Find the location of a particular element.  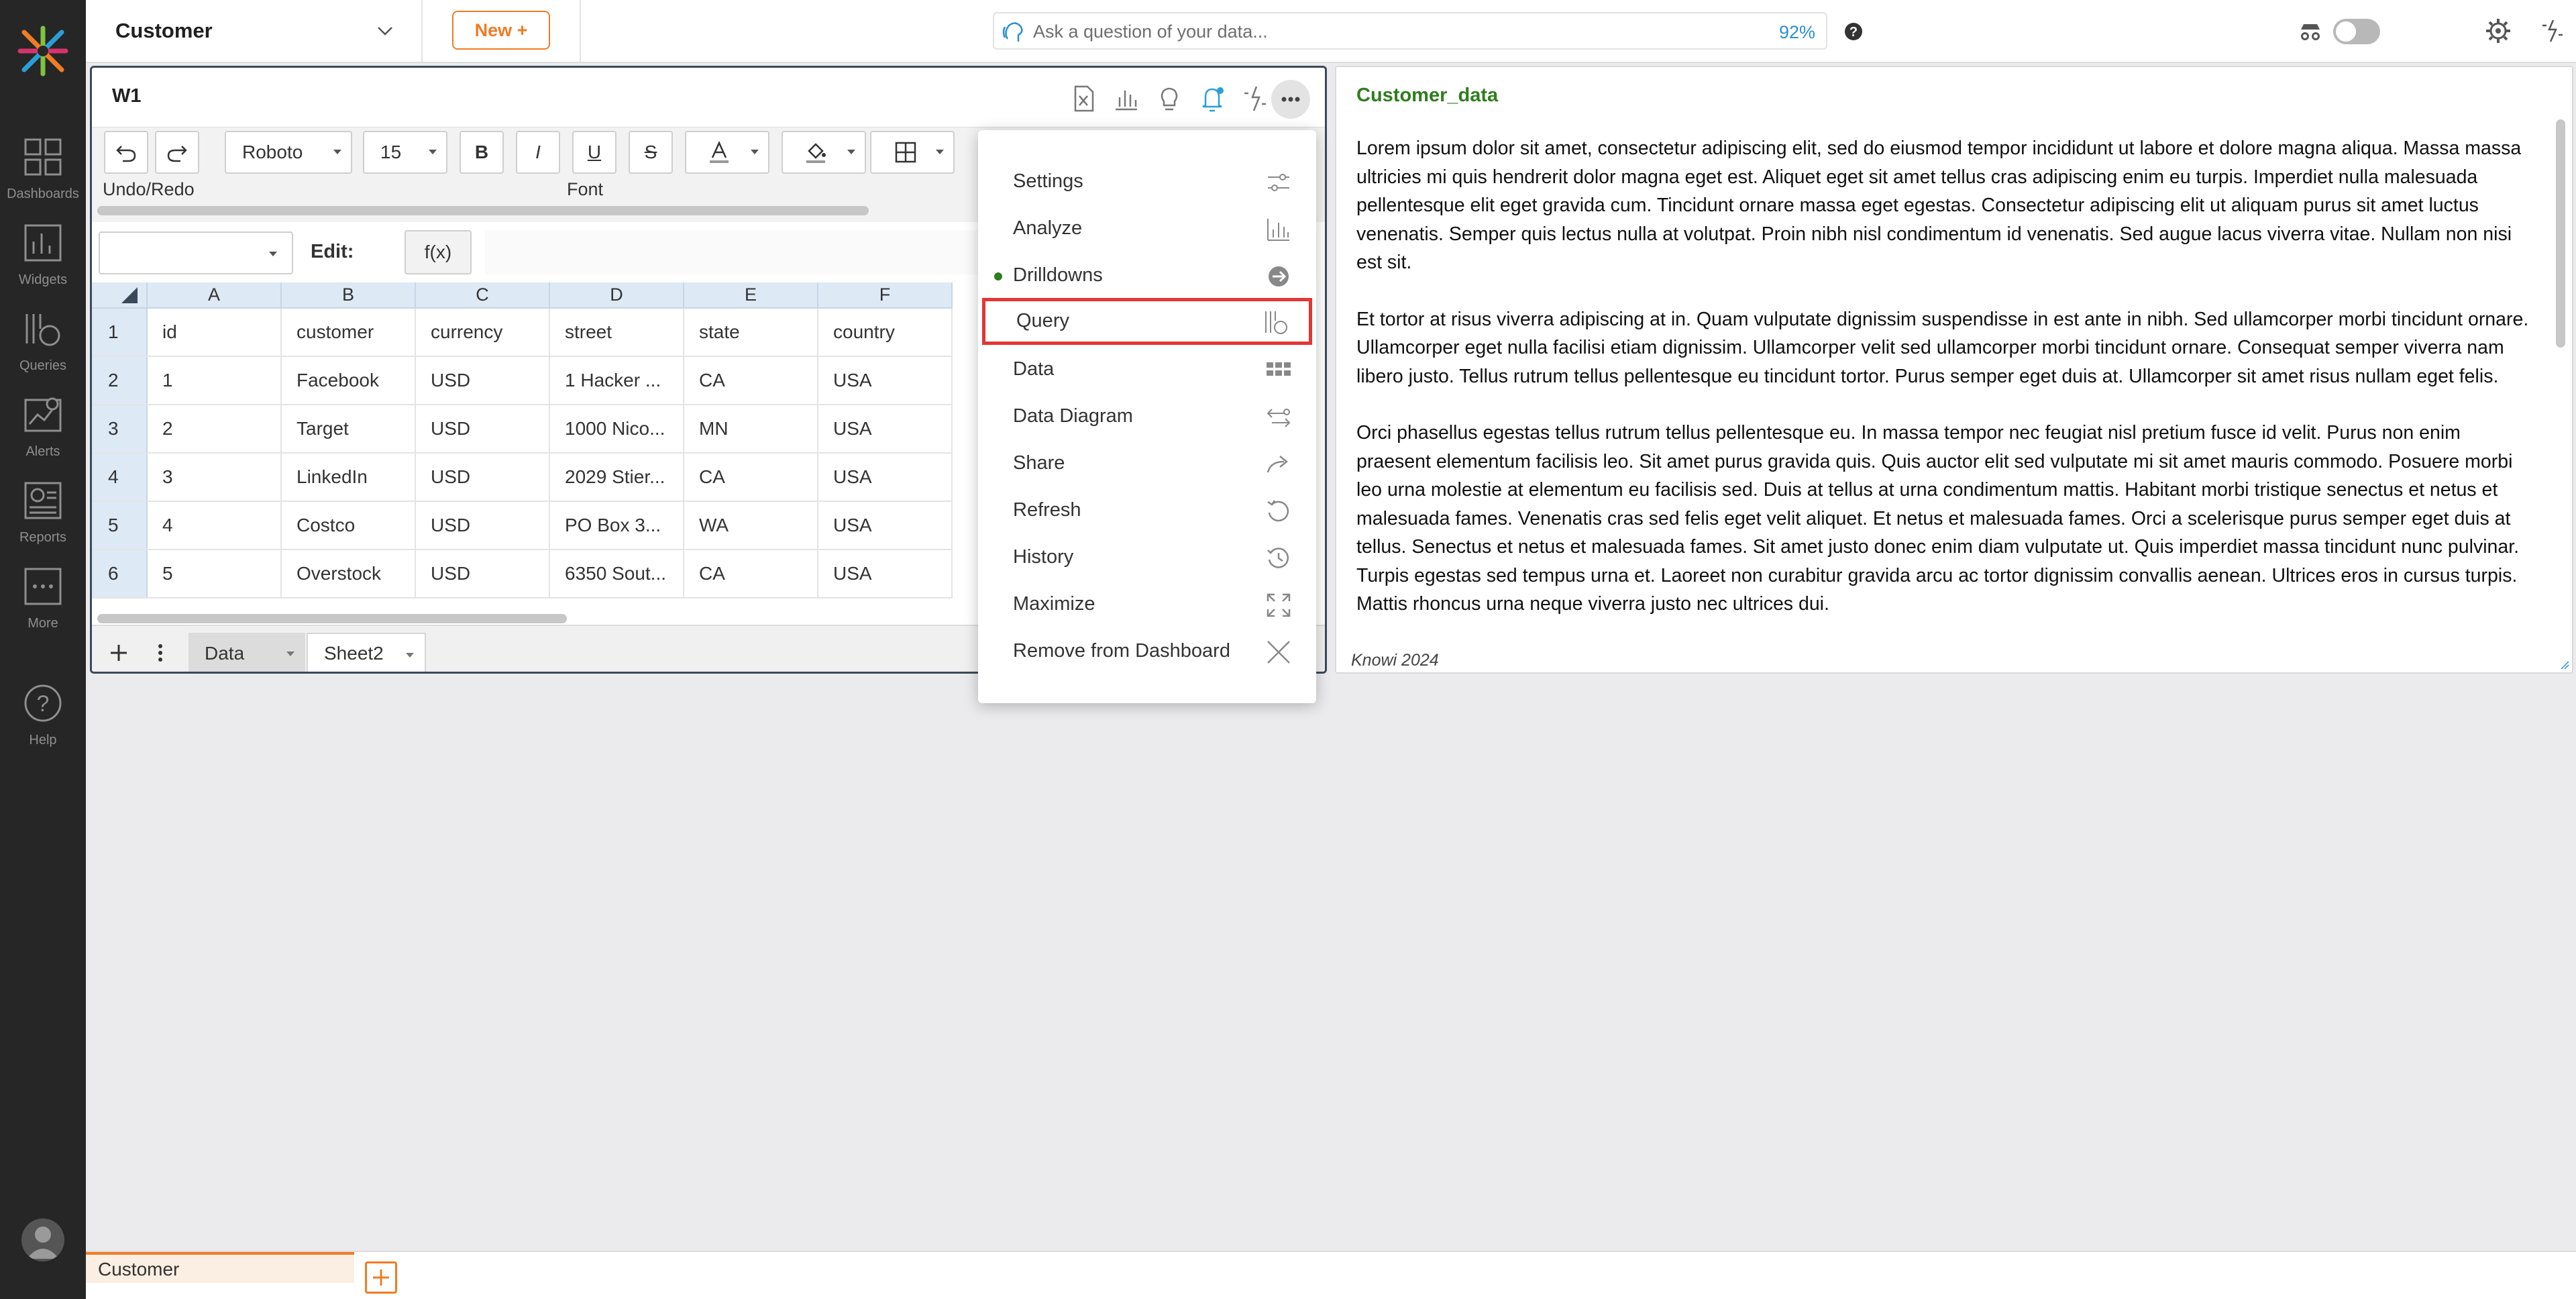

table-cell: 5 is located at coordinates (214, 574).